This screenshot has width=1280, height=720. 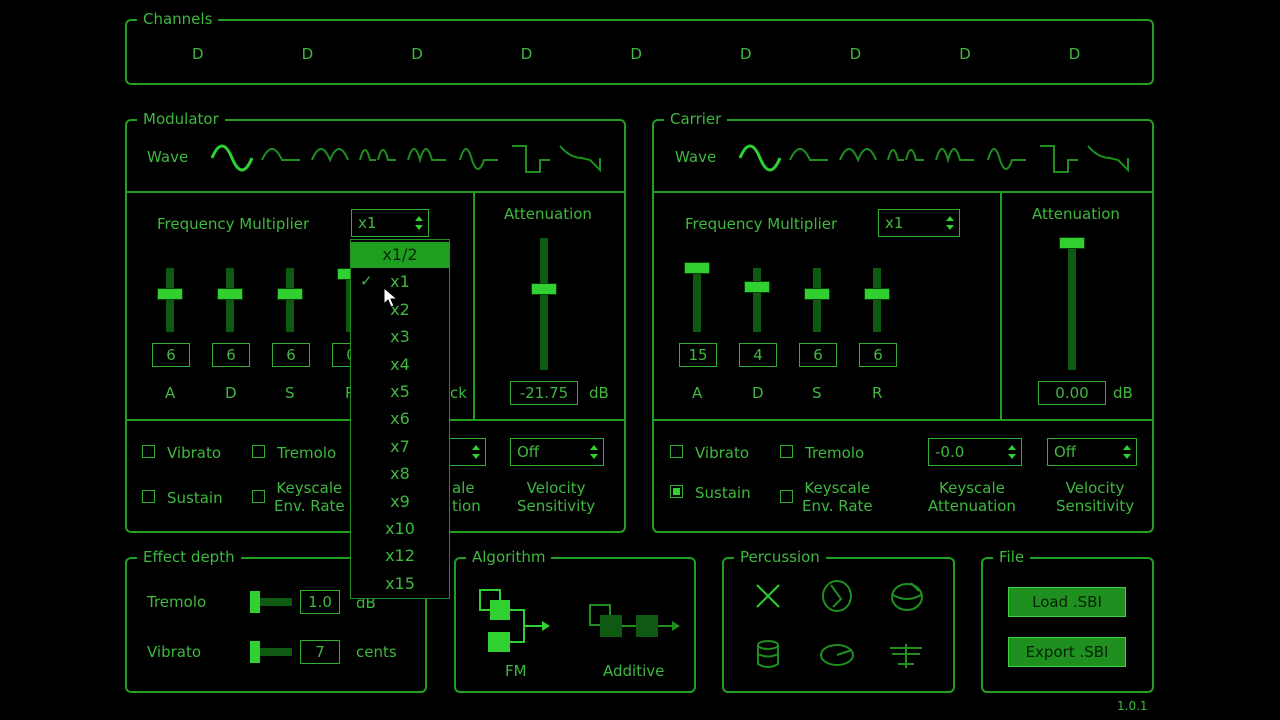 I want to click on car-keyscale-atten-select: -0.0, so click(x=975, y=452).